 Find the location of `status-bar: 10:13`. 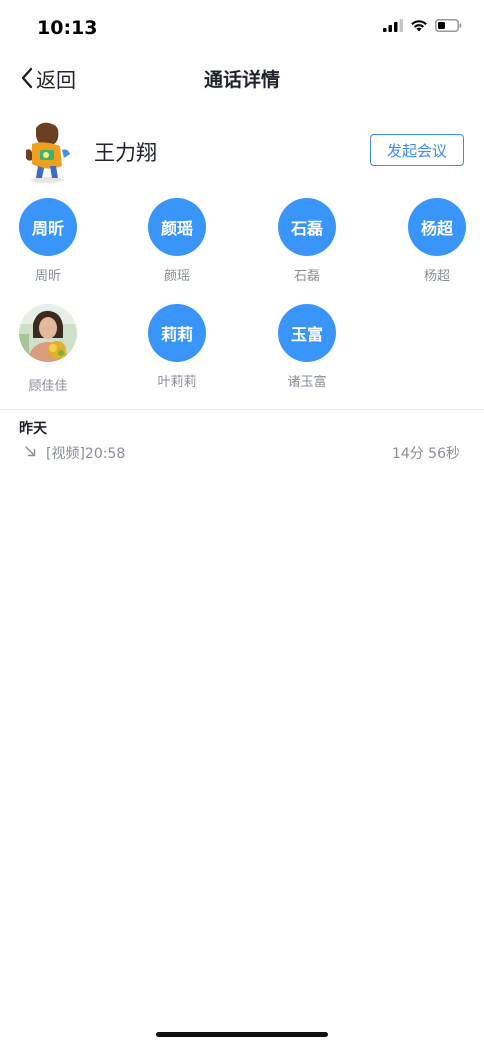

status-bar: 10:13 is located at coordinates (242, 28).